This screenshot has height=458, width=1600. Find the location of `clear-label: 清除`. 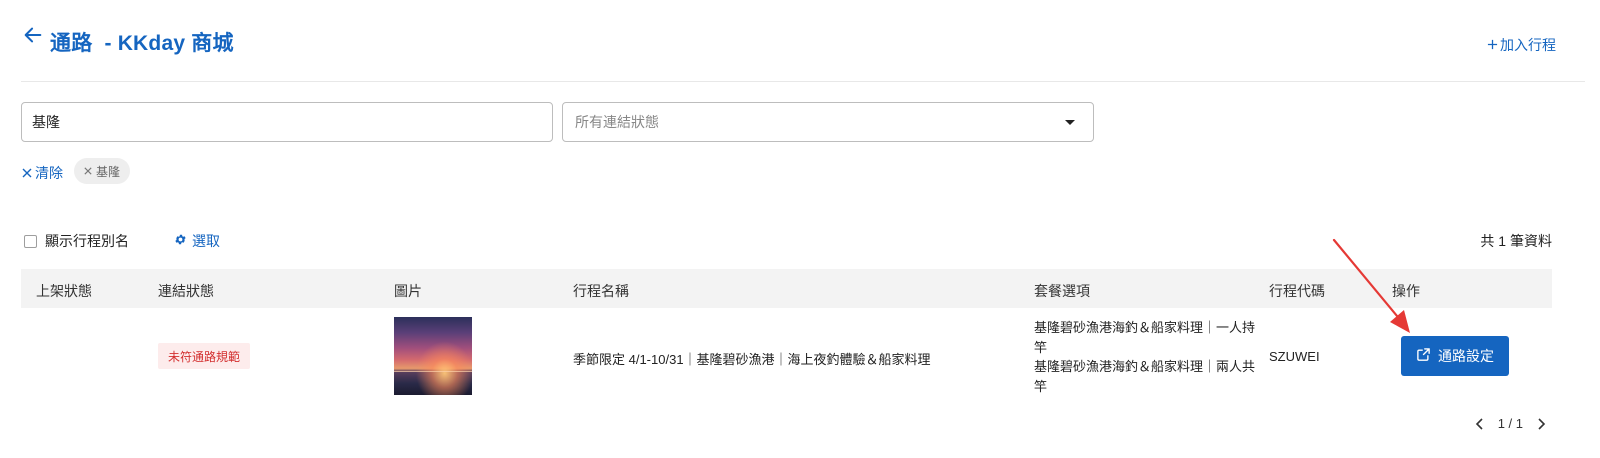

clear-label: 清除 is located at coordinates (49, 173).